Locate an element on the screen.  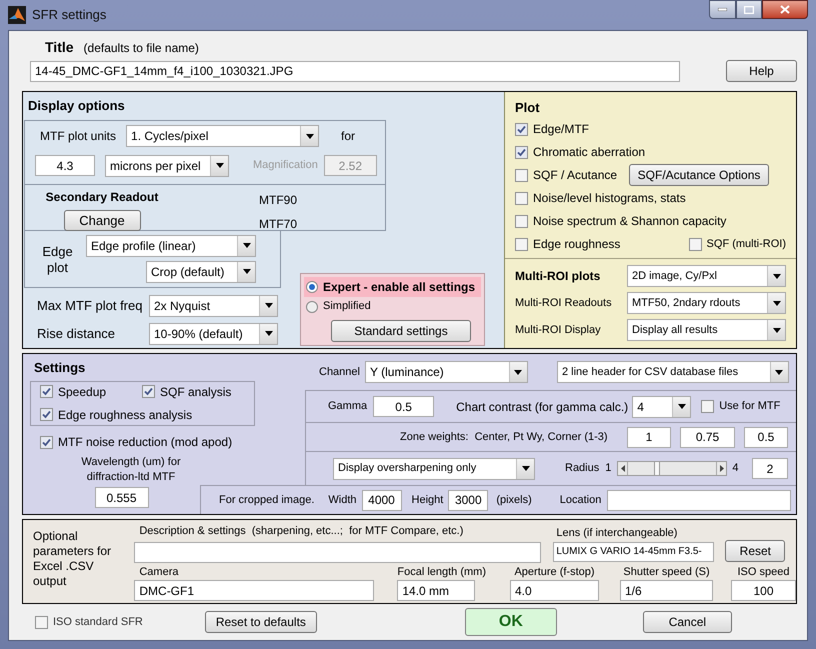
close-icon is located at coordinates (785, 9).